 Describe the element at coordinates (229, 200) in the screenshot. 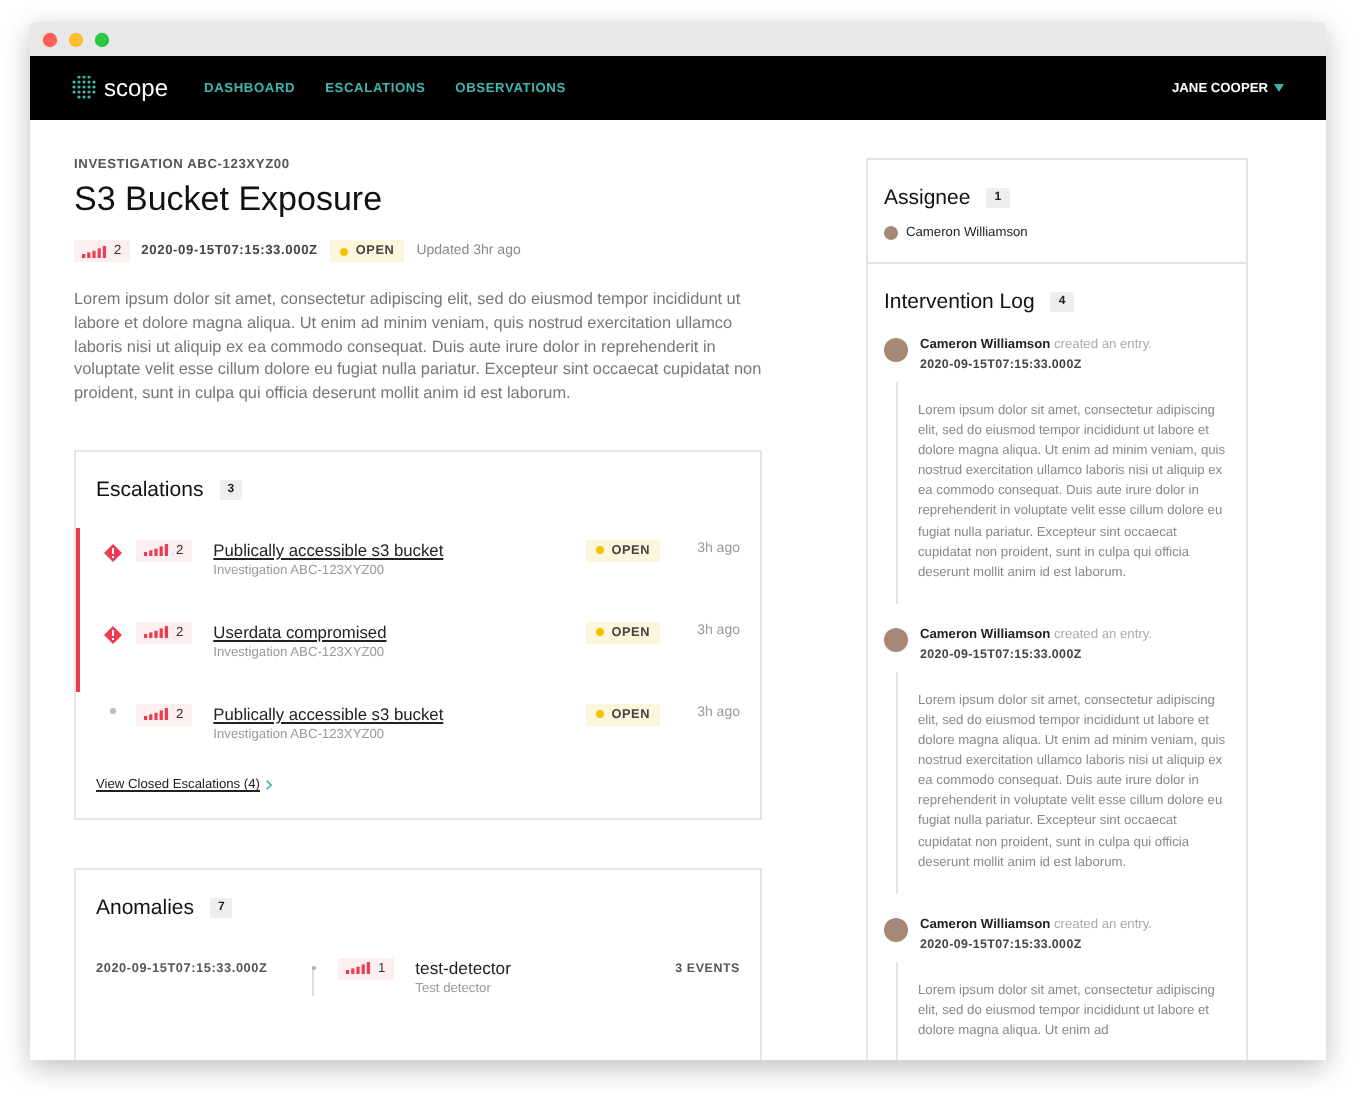

I see `investigation-title: S3 Bucket Exposure` at that location.